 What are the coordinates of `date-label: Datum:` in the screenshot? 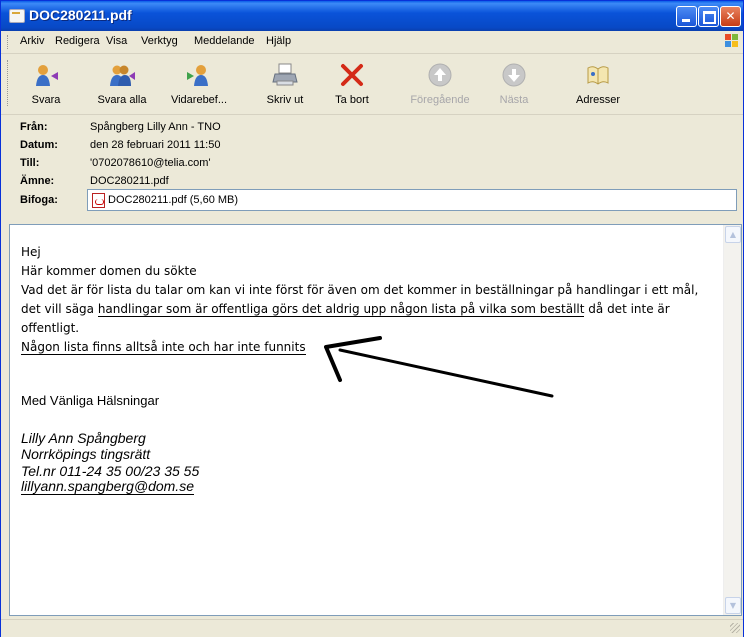 It's located at (39, 145).